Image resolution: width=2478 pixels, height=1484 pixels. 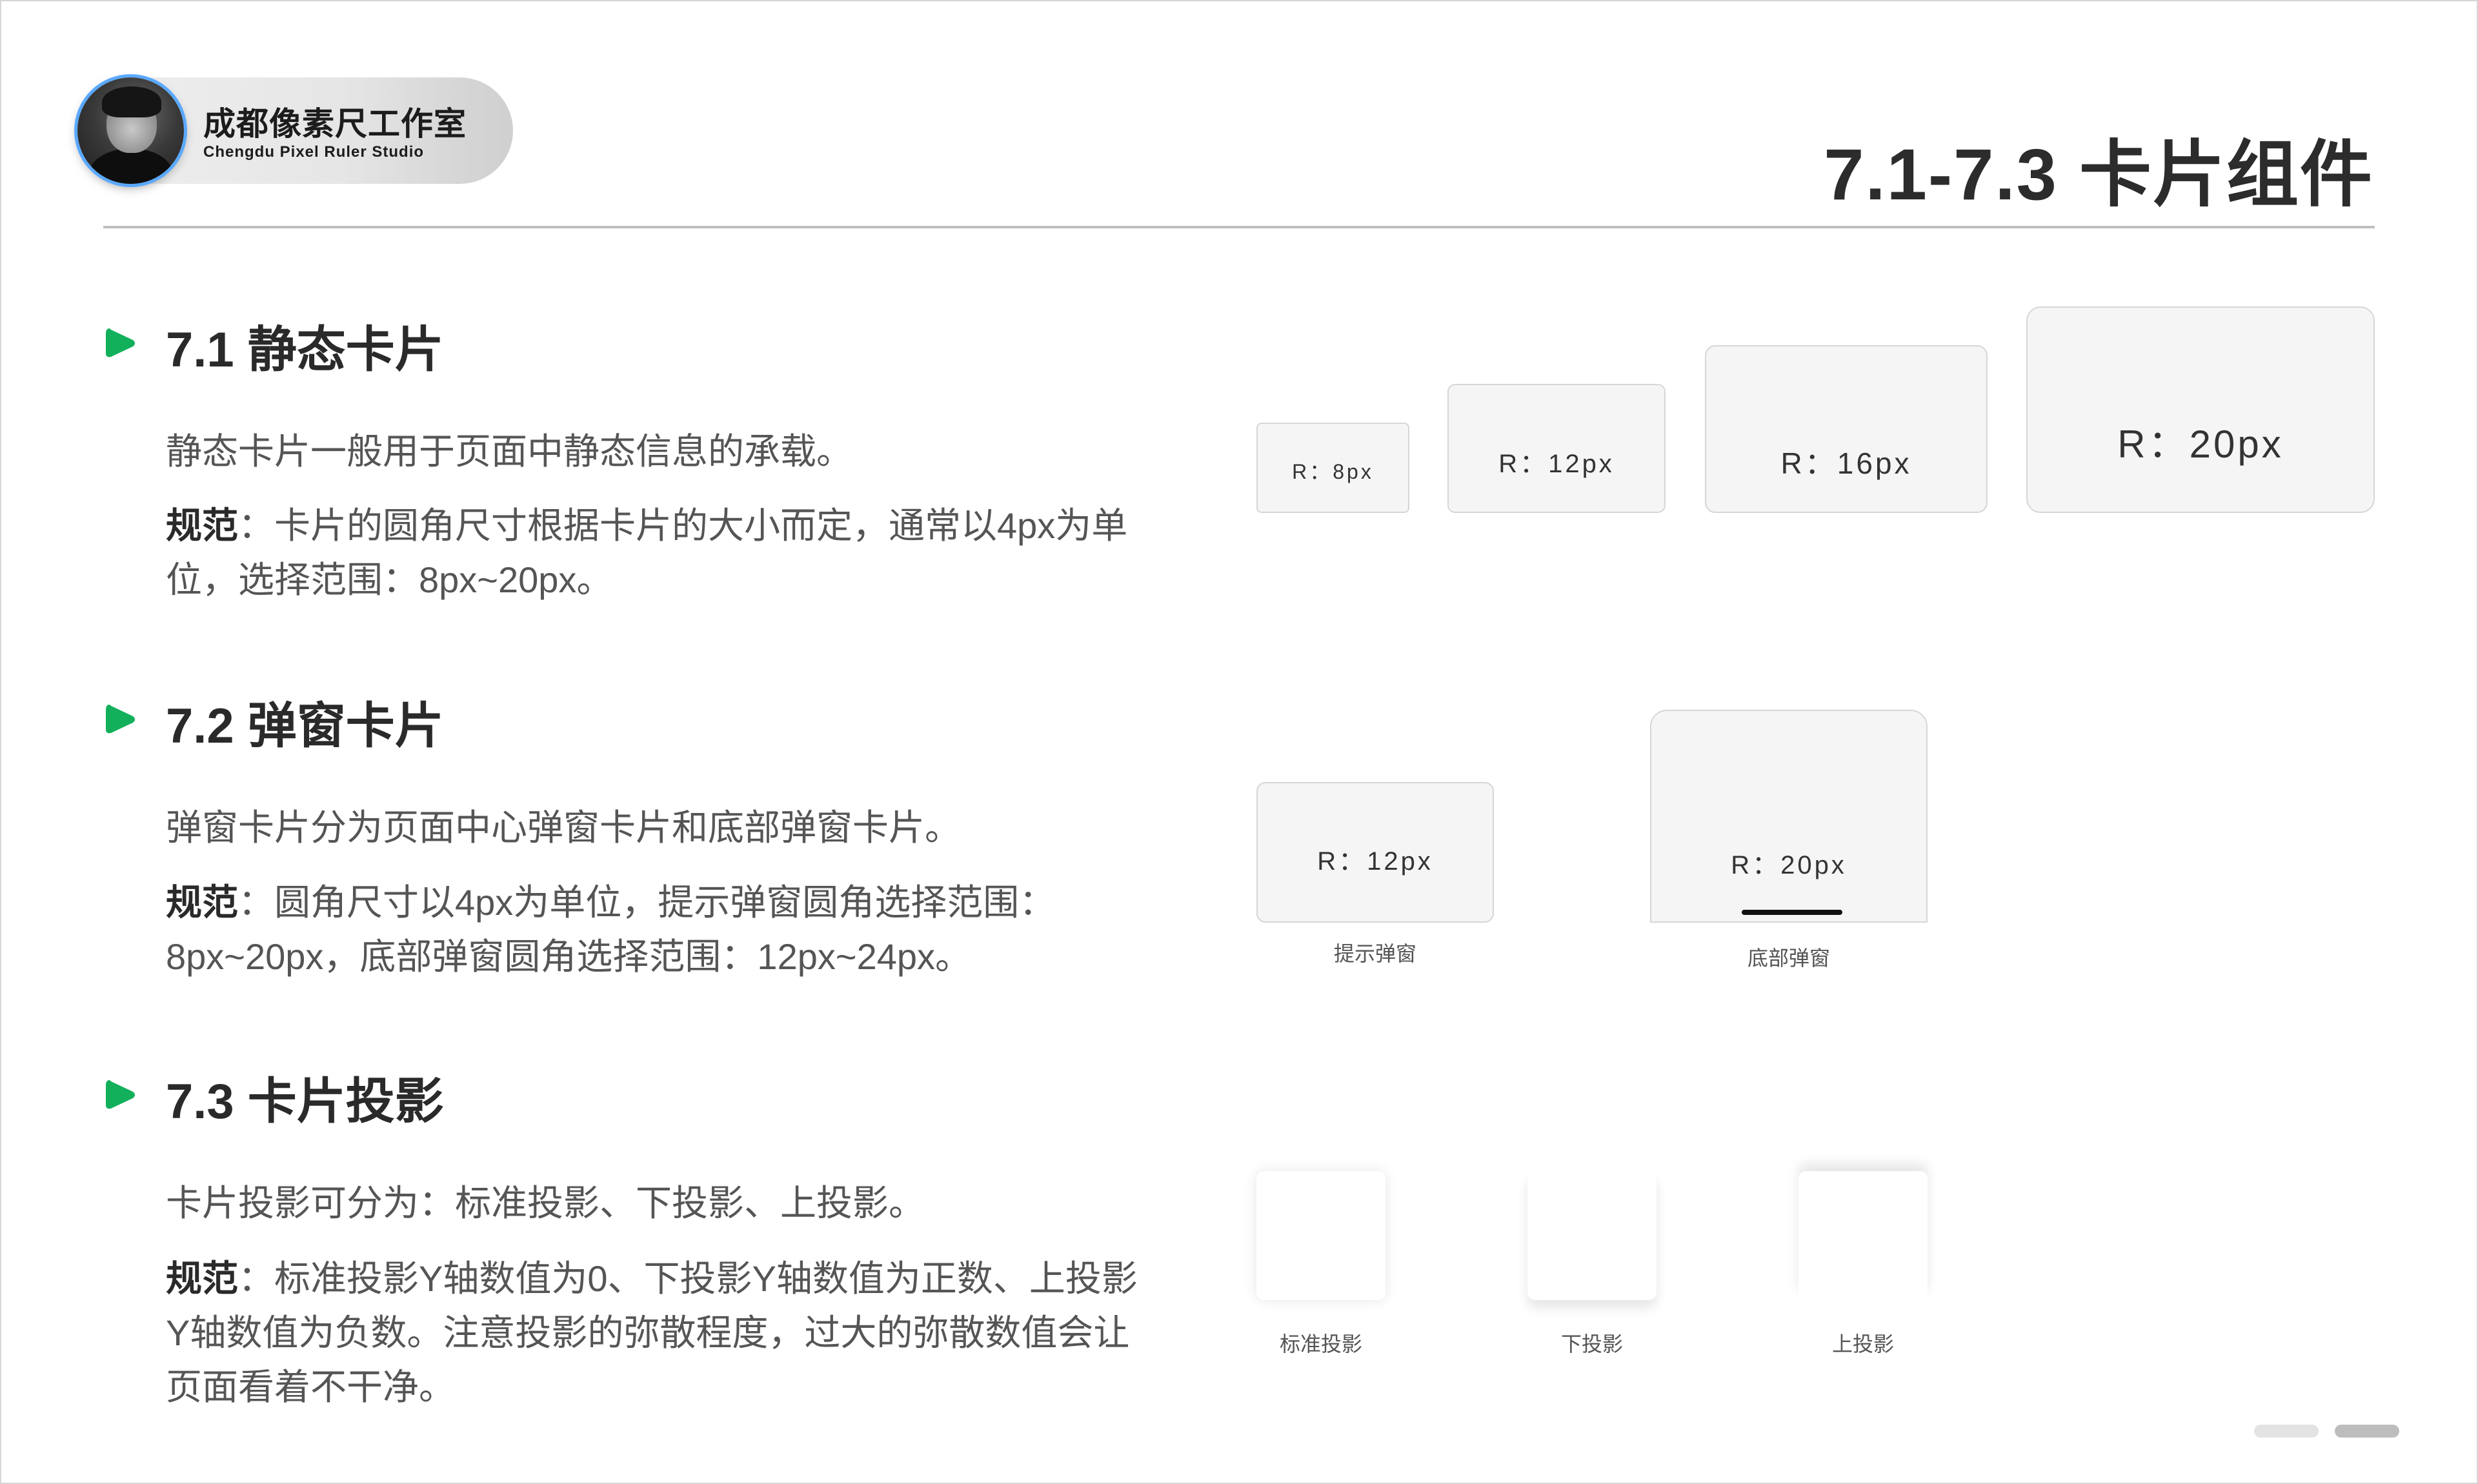 What do you see at coordinates (1321, 1344) in the screenshot?
I see `standard-shadow-caption: 标准投影` at bounding box center [1321, 1344].